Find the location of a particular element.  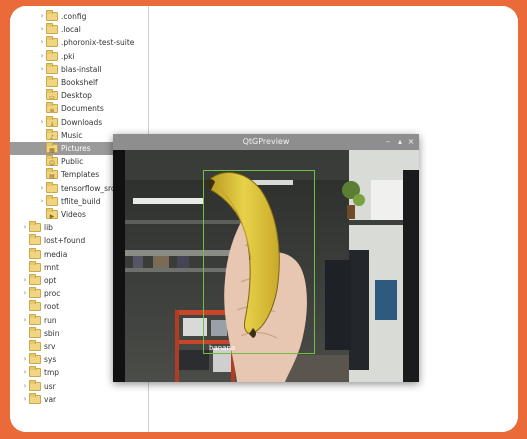

tree-item-label: lost+found is located at coordinates (65, 241).